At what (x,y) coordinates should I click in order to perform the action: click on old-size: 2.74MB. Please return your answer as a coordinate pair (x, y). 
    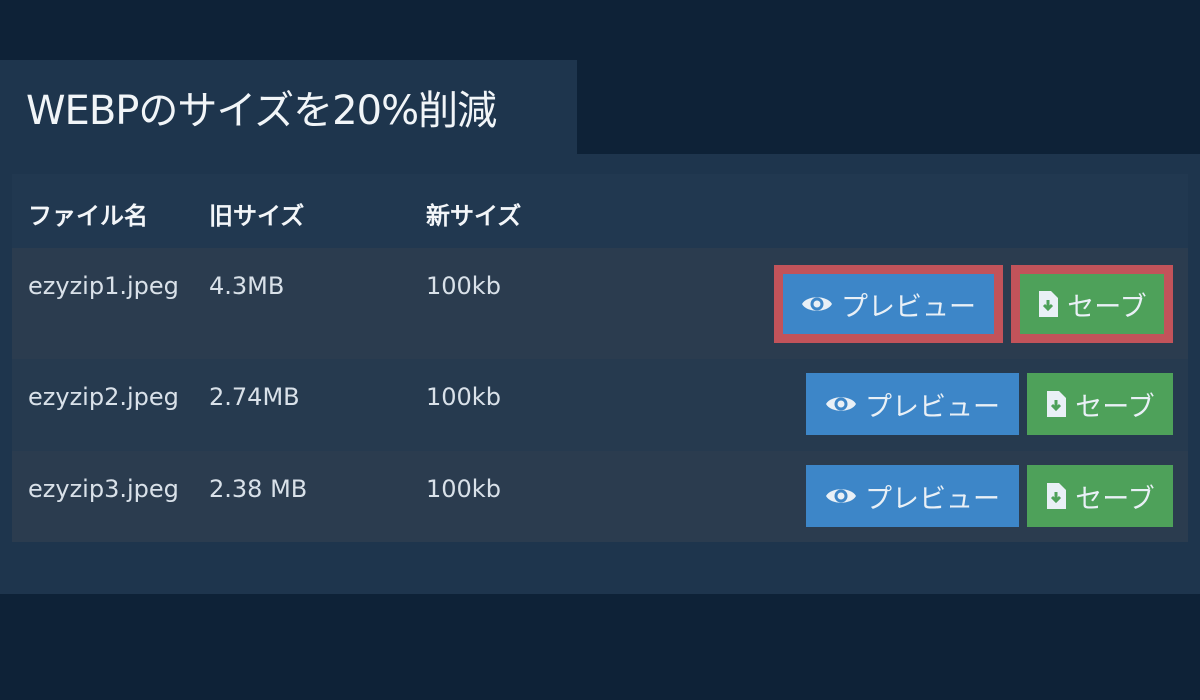
    Looking at the image, I should click on (254, 397).